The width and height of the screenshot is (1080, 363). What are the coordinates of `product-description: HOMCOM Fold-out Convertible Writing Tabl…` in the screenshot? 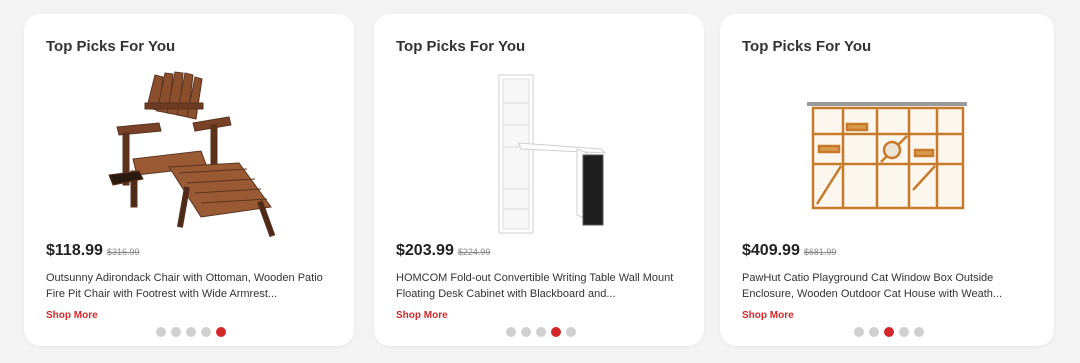 It's located at (540, 286).